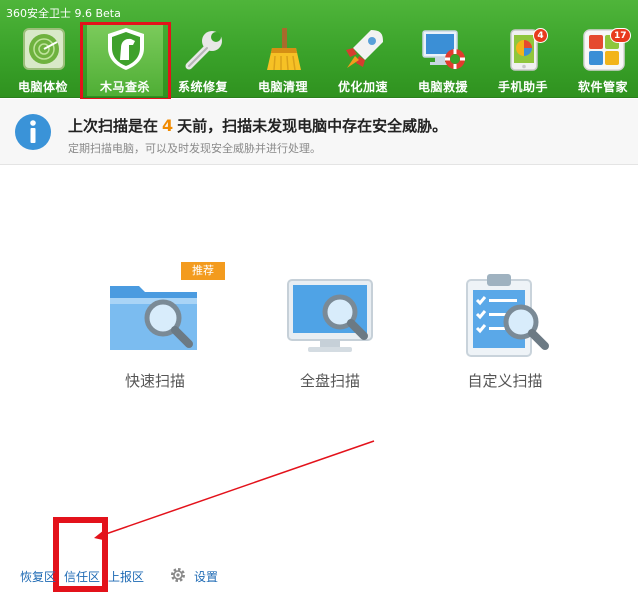 The height and width of the screenshot is (595, 638). I want to click on full-scan-button: 全盘扫描, so click(330, 335).